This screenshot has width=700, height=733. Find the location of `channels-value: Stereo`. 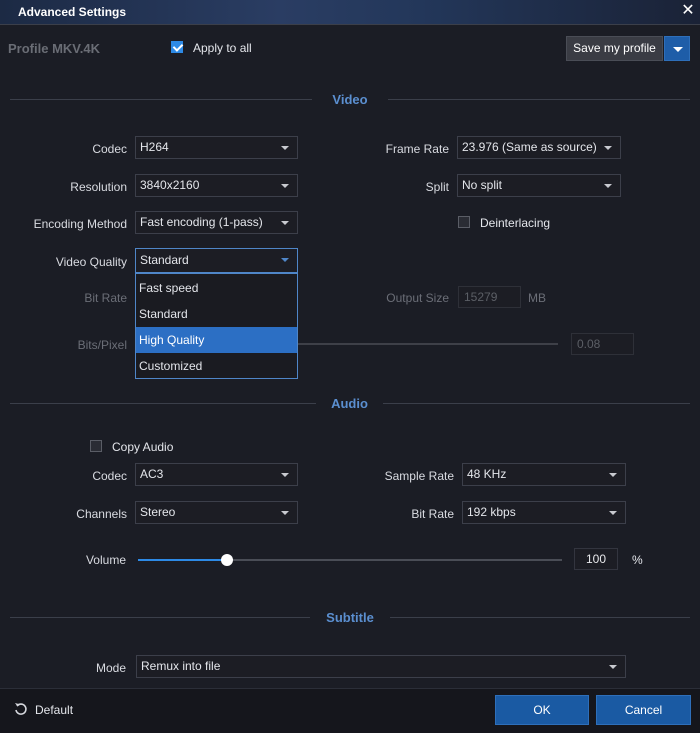

channels-value: Stereo is located at coordinates (158, 512).